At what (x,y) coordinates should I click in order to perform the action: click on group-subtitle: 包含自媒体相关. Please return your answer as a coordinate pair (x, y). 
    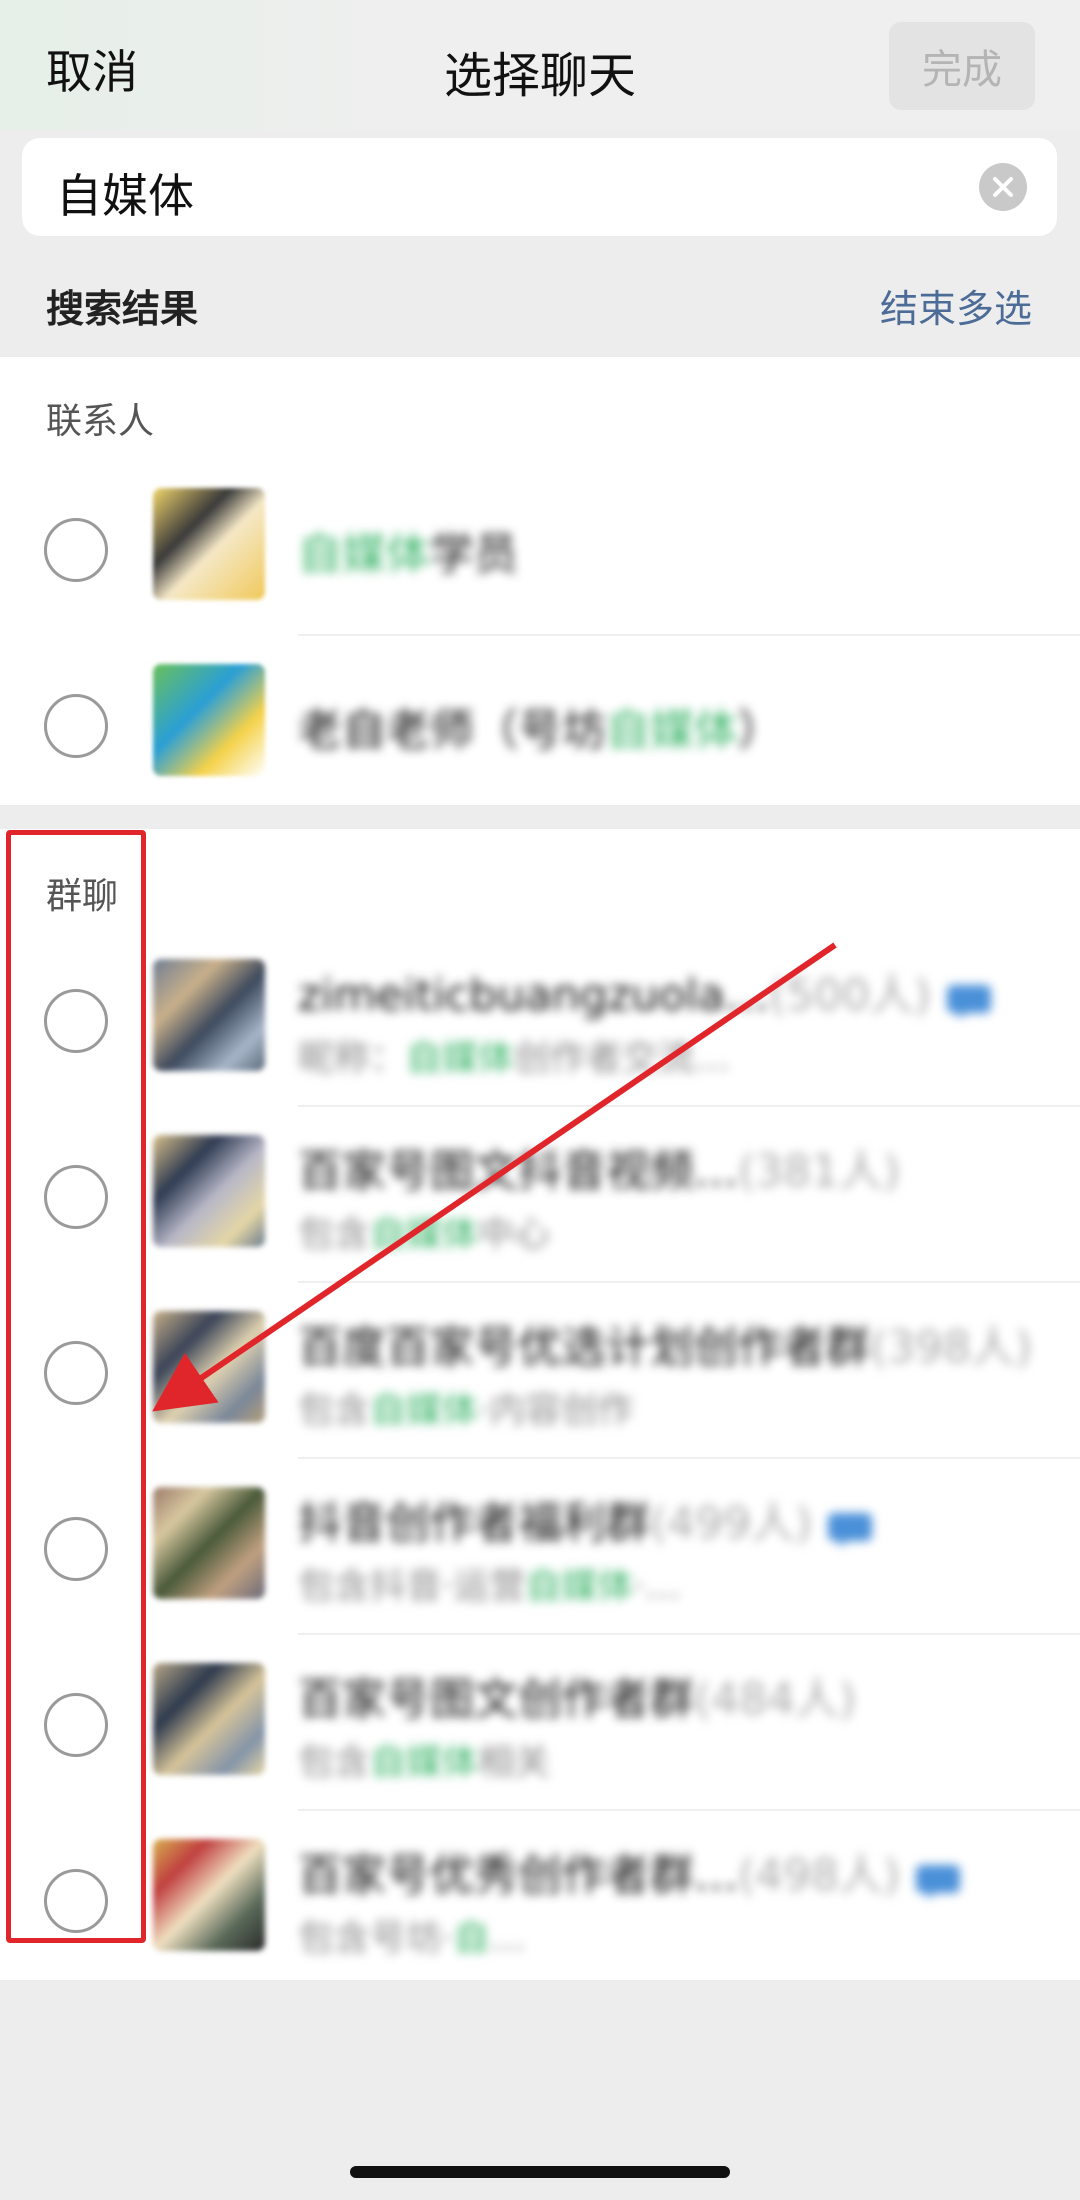
    Looking at the image, I should click on (424, 1762).